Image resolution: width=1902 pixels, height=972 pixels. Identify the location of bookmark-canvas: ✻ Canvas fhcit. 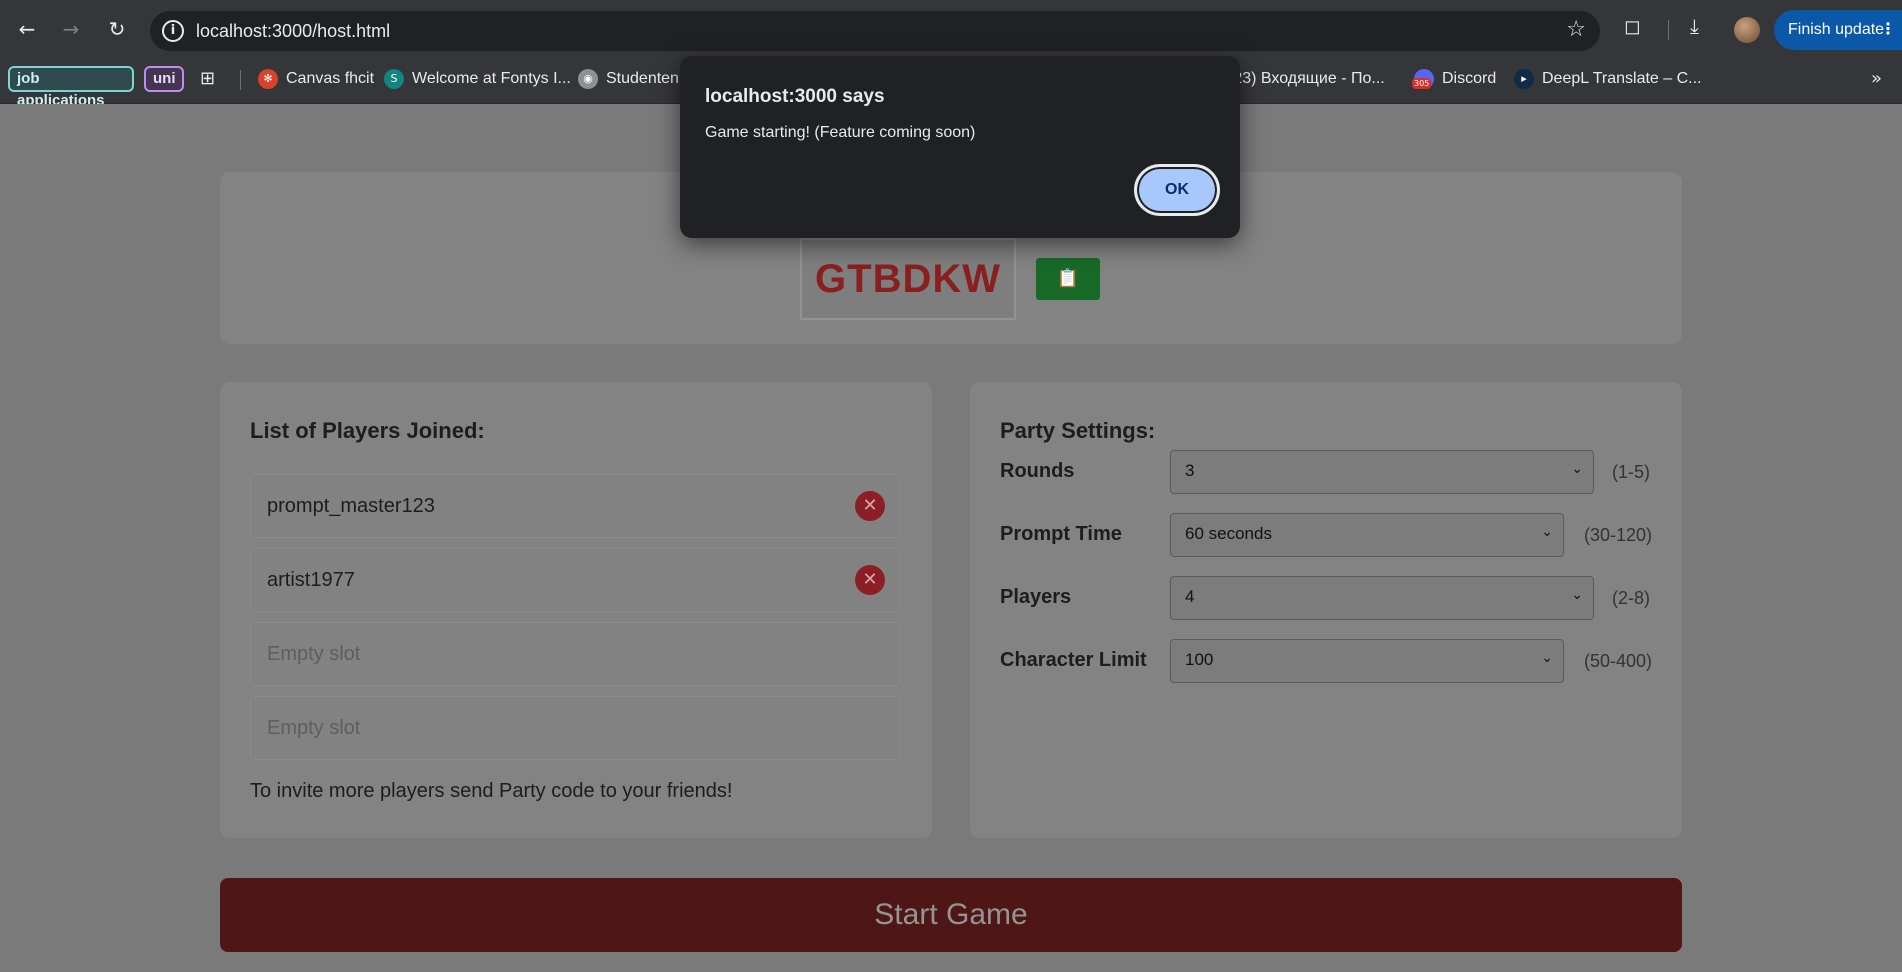
(316, 79).